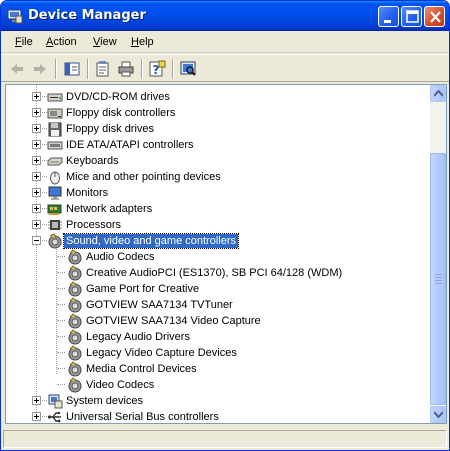 The width and height of the screenshot is (450, 451). What do you see at coordinates (104, 401) in the screenshot?
I see `tree-item-label: System devices` at bounding box center [104, 401].